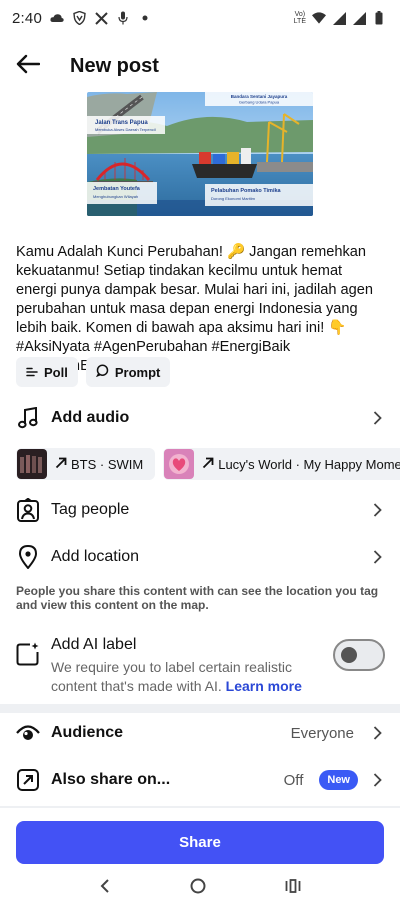 This screenshot has width=400, height=911. Describe the element at coordinates (125, 129) in the screenshot. I see `banner-text: Membuka Akses Daerah Terpencil` at that location.